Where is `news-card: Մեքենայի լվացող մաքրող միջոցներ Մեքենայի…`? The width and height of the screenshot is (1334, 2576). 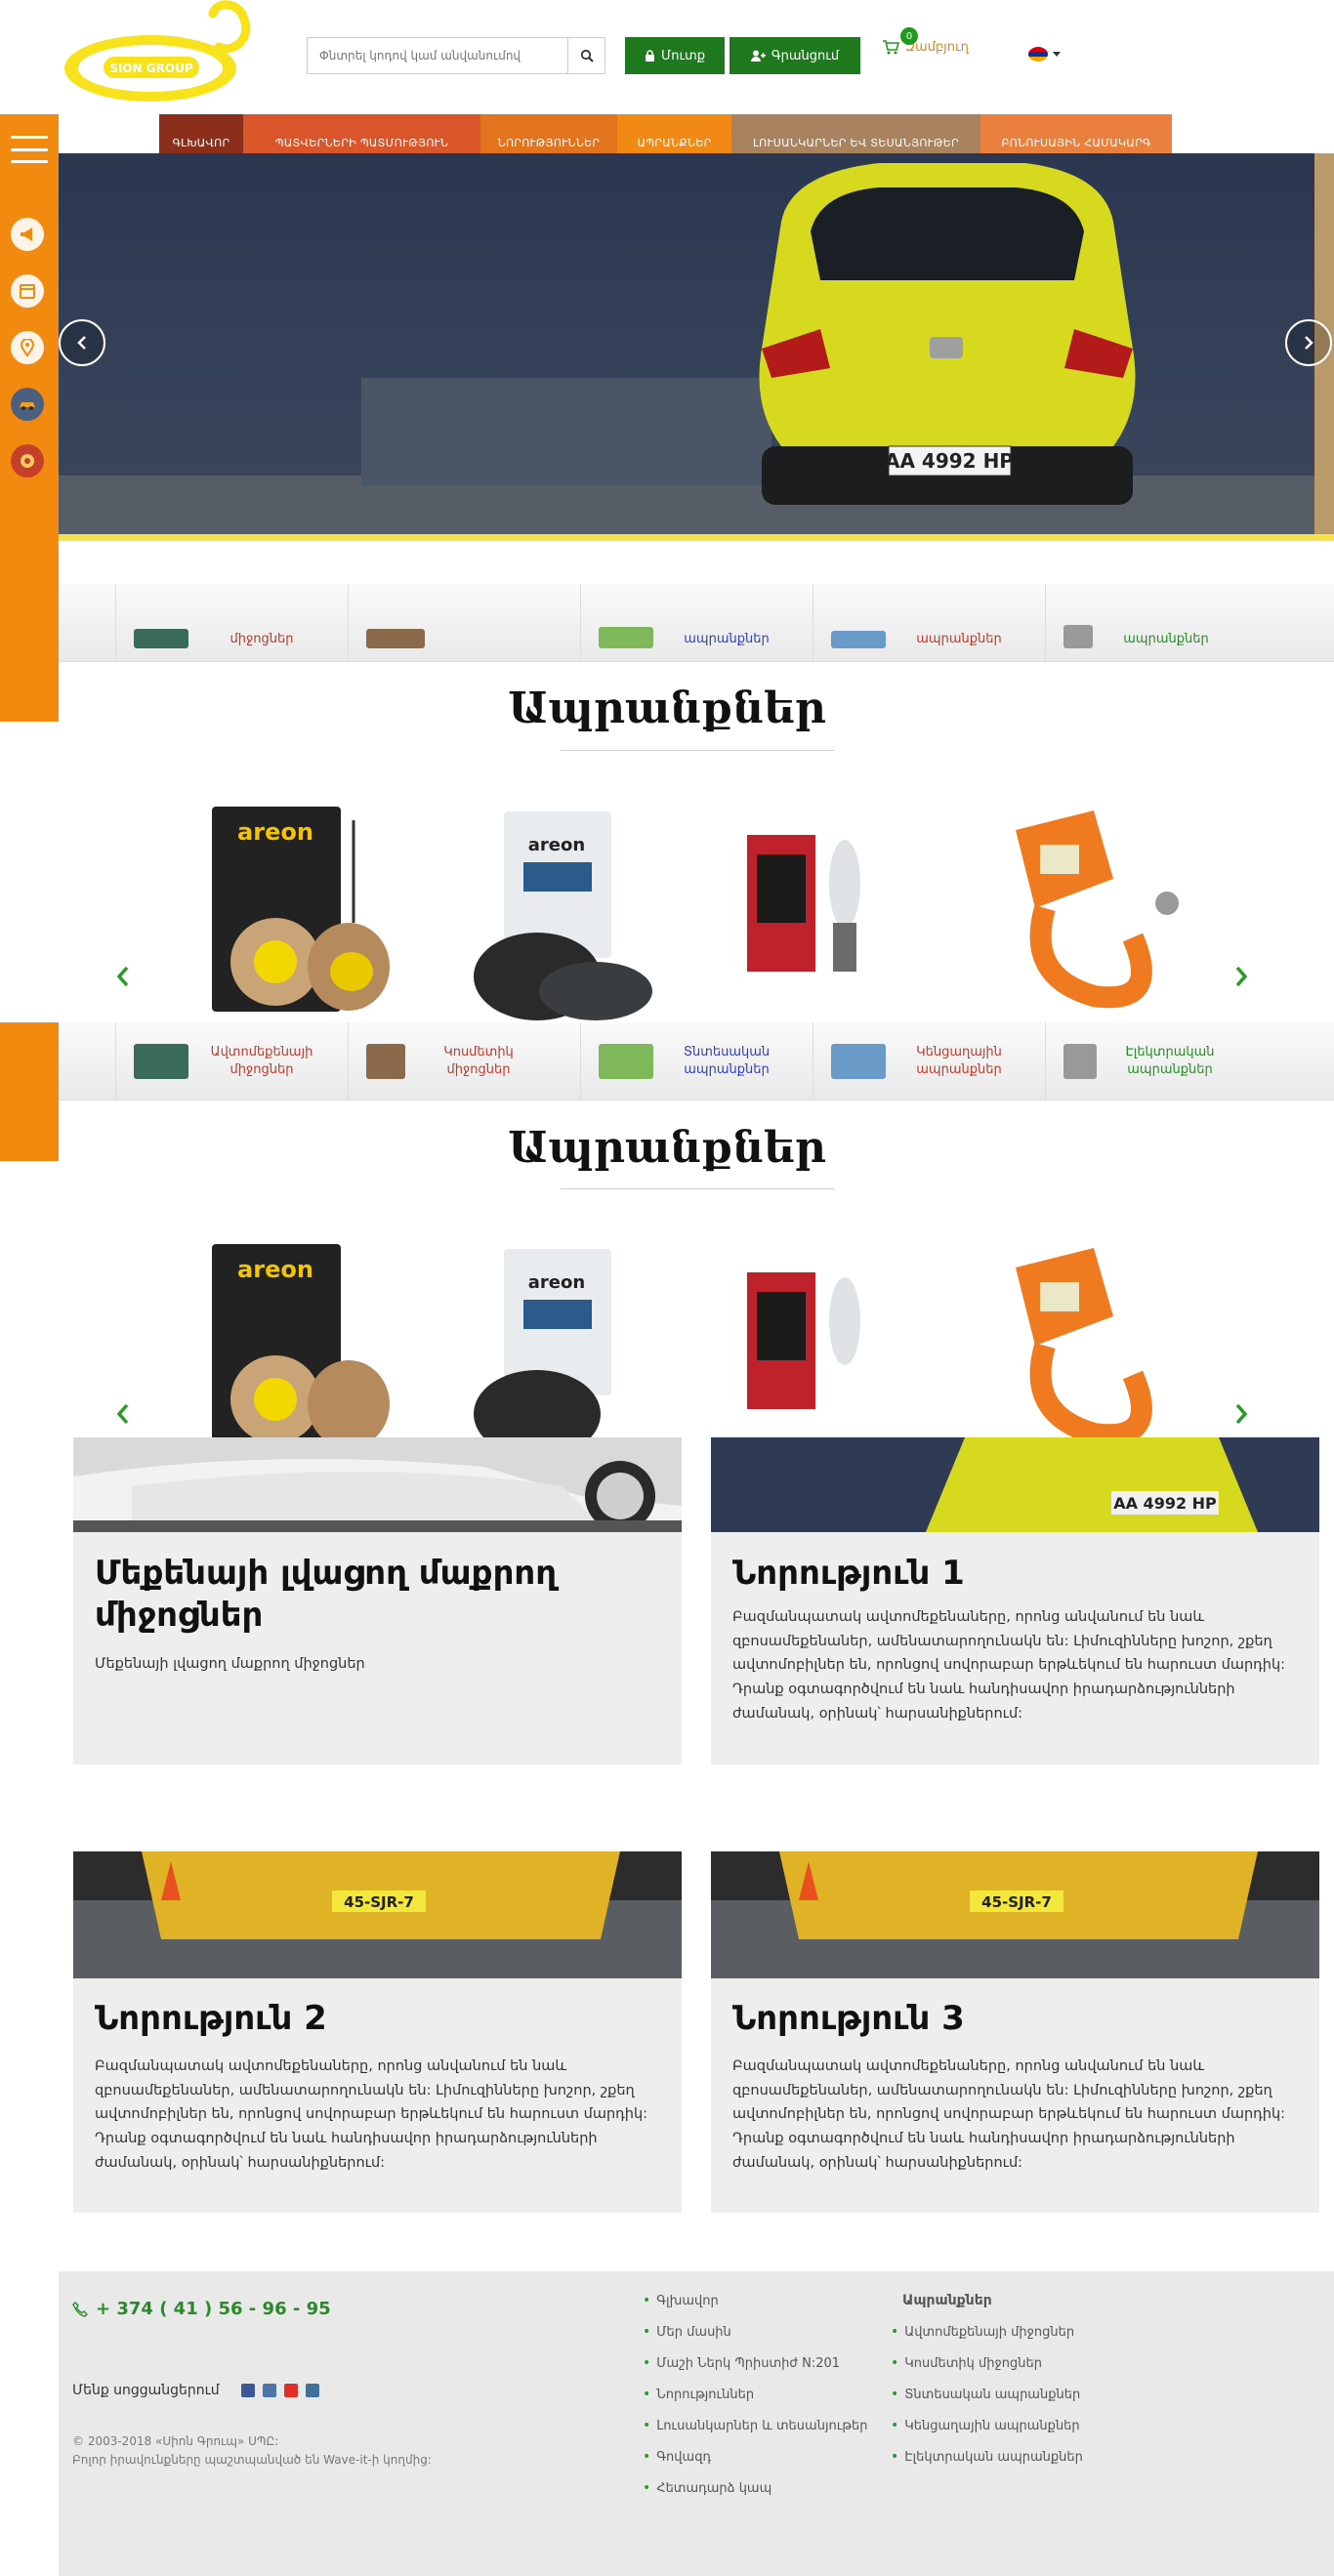
news-card: Մեքենայի լվացող մաքրող միջոցներ Մեքենայի… is located at coordinates (377, 1601).